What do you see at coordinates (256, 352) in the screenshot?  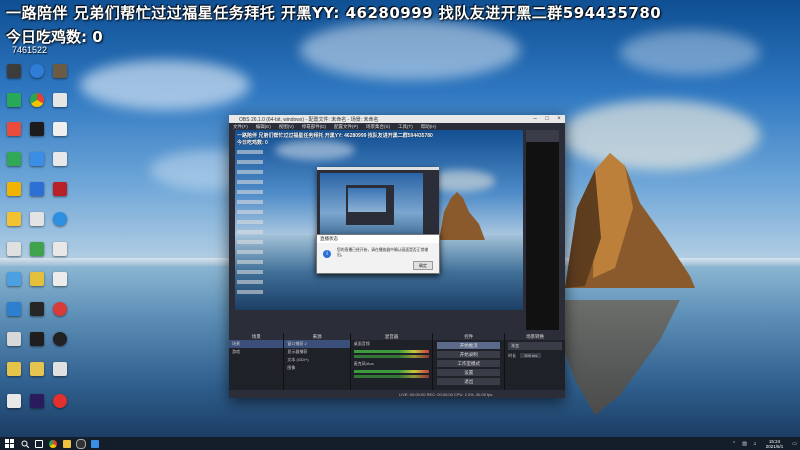 I see `scene-item: 游戏` at bounding box center [256, 352].